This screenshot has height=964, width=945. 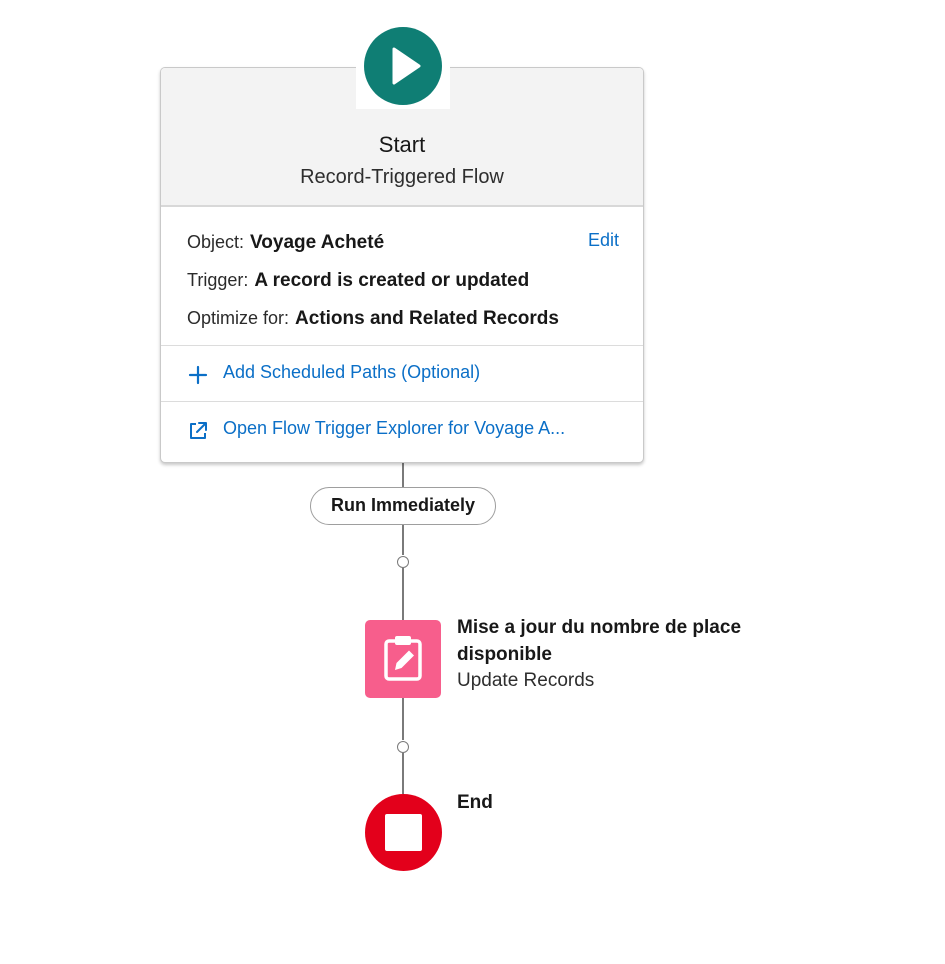 What do you see at coordinates (504, 654) in the screenshot?
I see `update-records-title-line2: disponible` at bounding box center [504, 654].